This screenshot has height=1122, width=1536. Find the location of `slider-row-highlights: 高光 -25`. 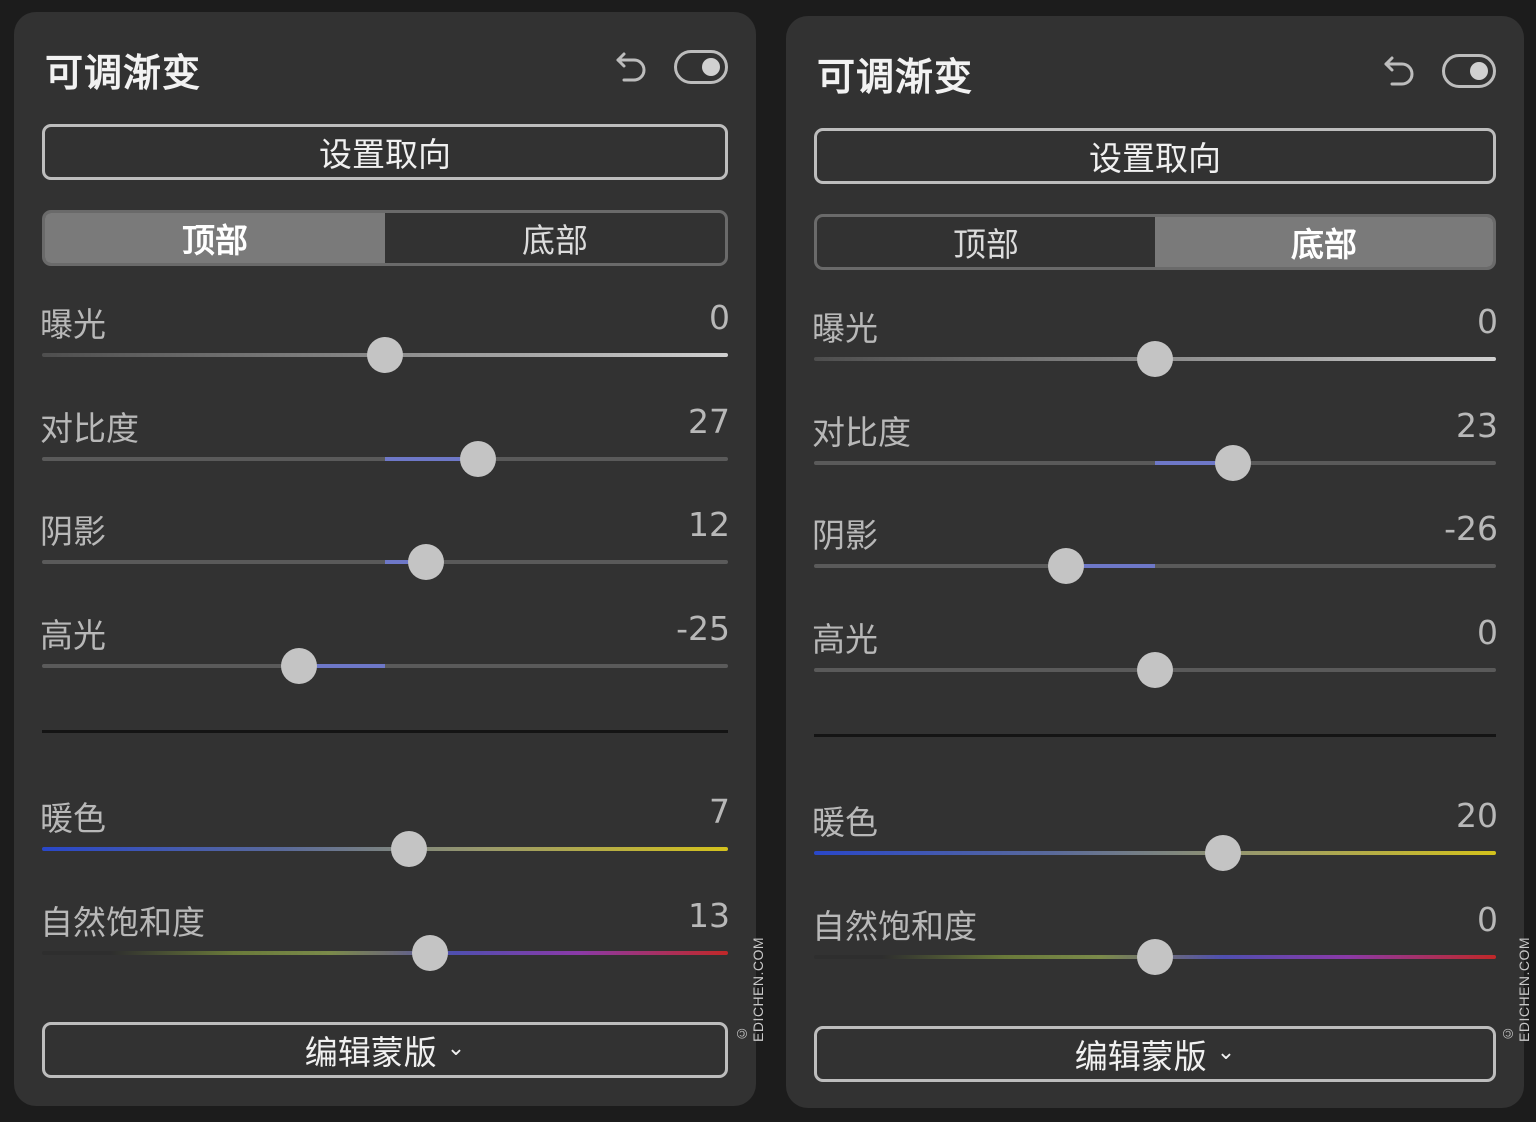

slider-row-highlights: 高光 -25 is located at coordinates (385, 646).